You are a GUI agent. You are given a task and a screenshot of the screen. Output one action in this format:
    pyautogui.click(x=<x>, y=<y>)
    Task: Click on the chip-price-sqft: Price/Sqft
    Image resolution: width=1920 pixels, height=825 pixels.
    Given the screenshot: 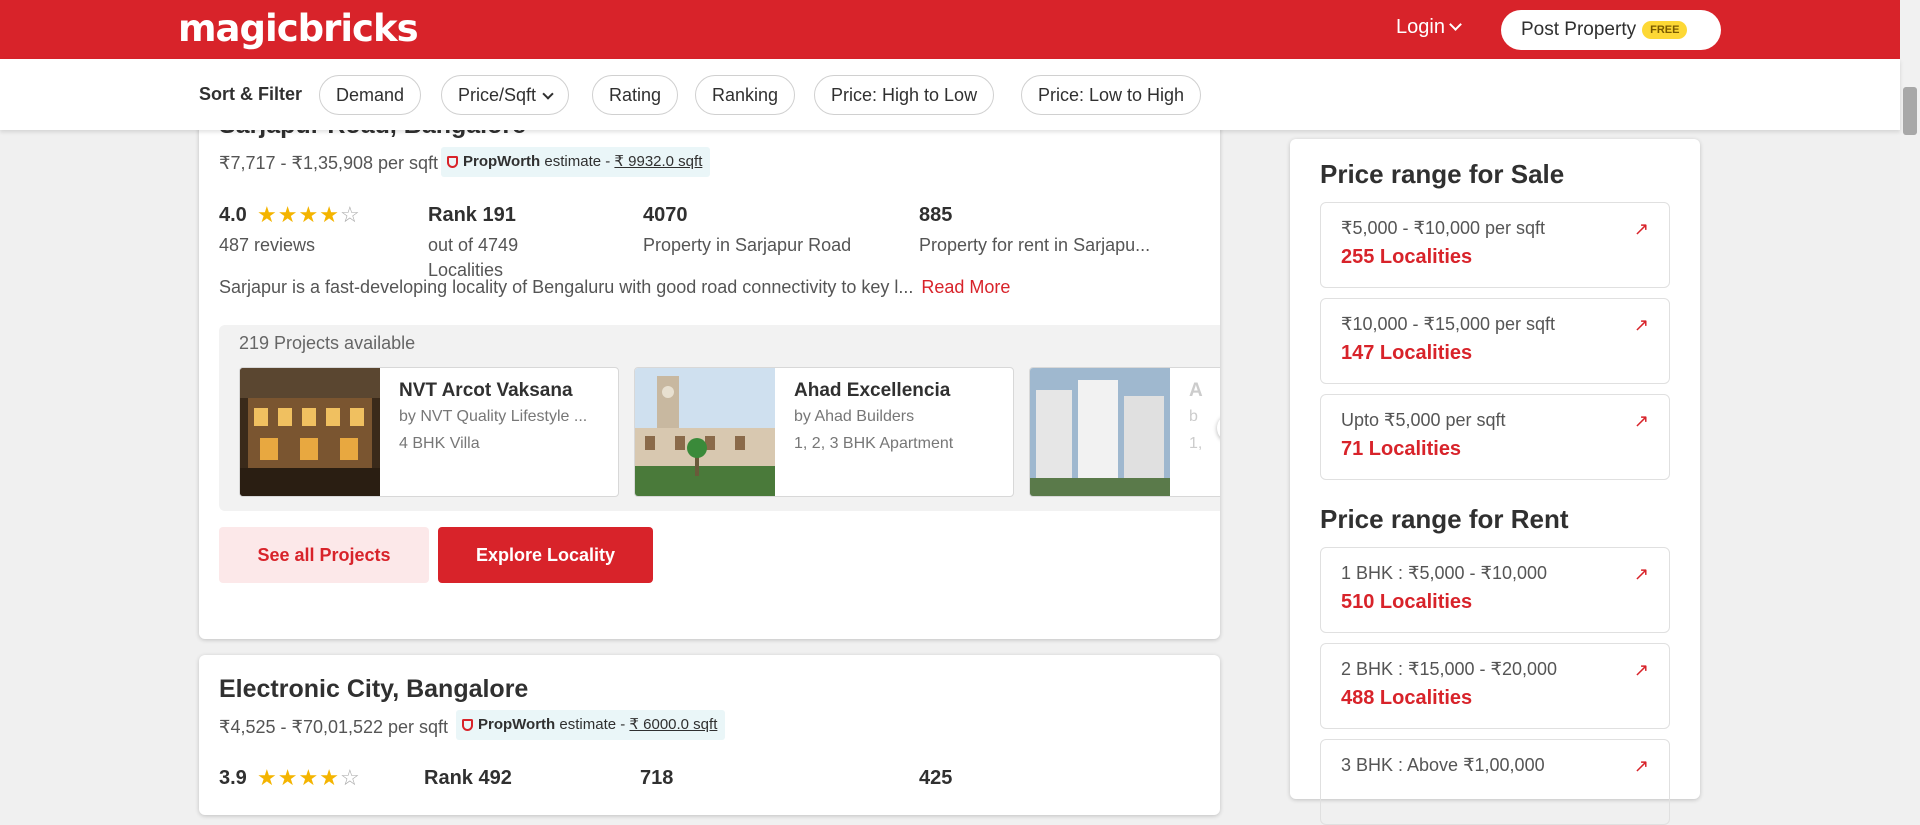 What is the action you would take?
    pyautogui.click(x=505, y=95)
    